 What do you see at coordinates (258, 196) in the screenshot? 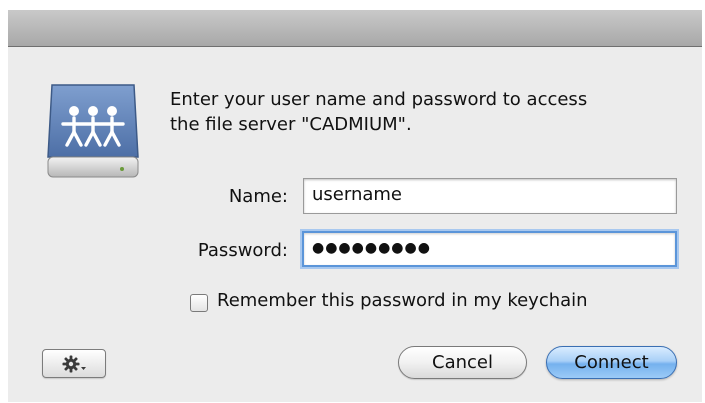
I see `name-label: Name:` at bounding box center [258, 196].